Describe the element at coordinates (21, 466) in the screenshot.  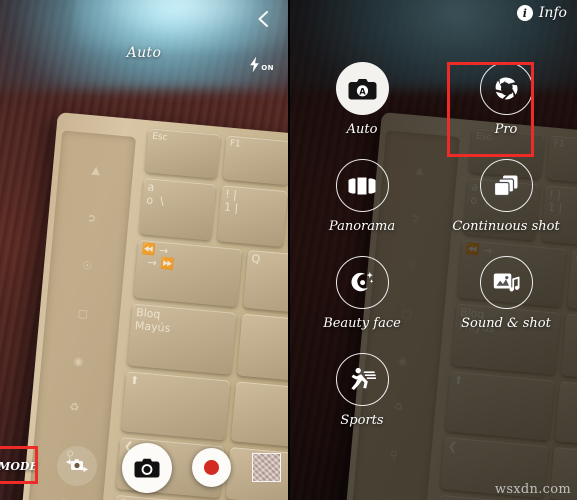
I see `mode-button: MODE` at that location.